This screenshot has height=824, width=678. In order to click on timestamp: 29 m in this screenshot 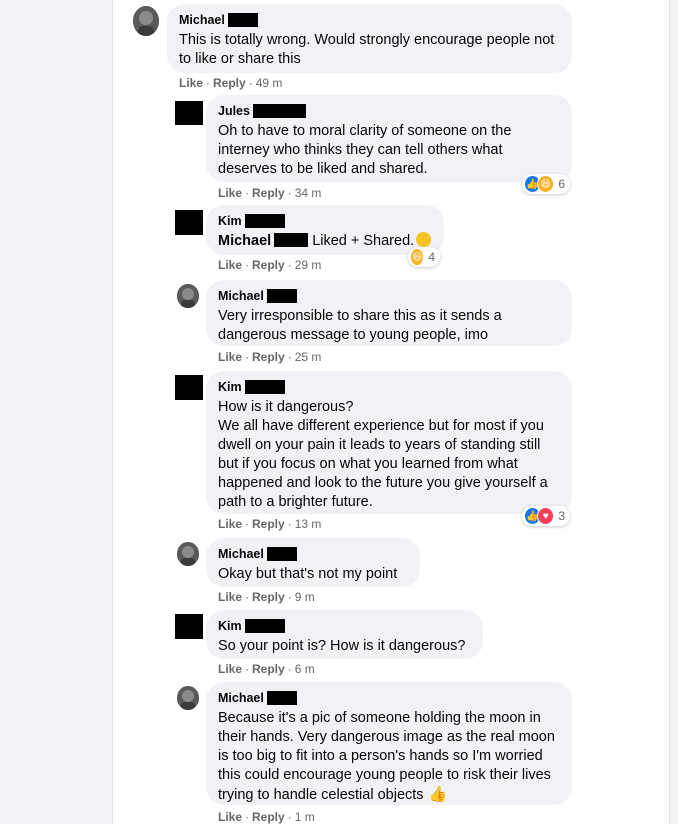, I will do `click(308, 265)`.